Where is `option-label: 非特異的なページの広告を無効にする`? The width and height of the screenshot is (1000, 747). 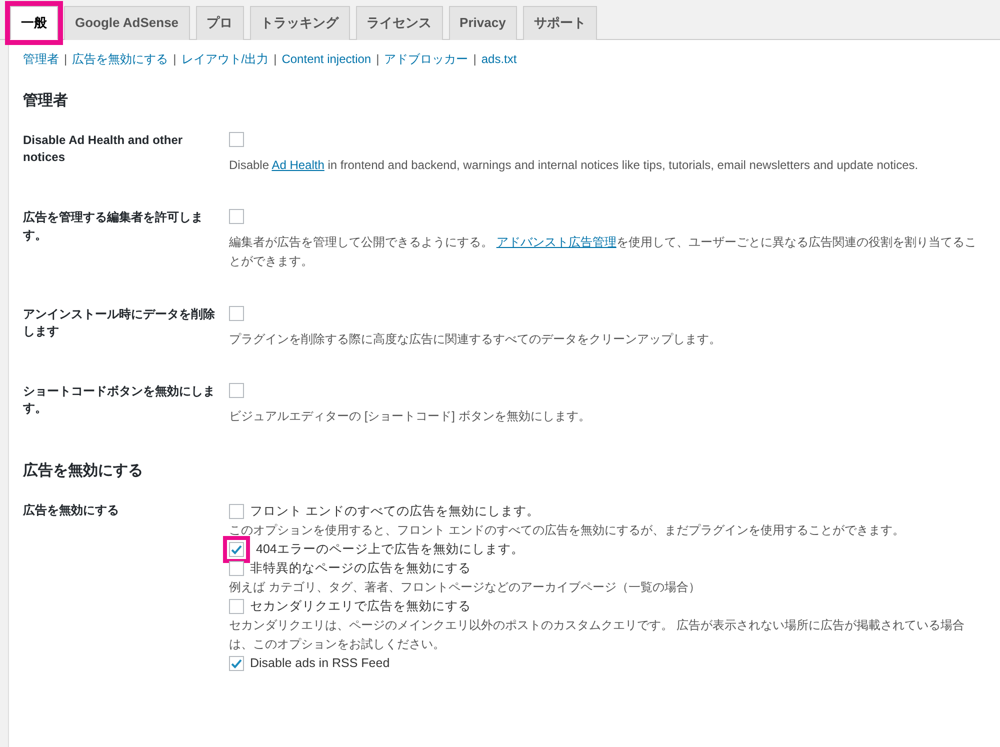 option-label: 非特異的なページの広告を無効にする is located at coordinates (360, 569).